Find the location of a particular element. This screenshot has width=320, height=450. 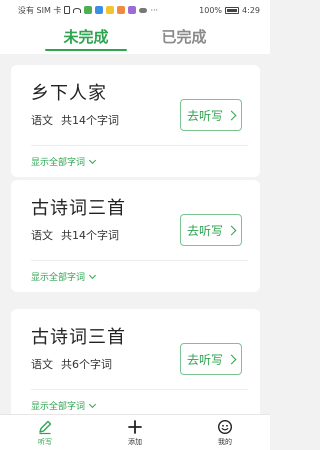

status-right: 100% 4:29 is located at coordinates (229, 10).